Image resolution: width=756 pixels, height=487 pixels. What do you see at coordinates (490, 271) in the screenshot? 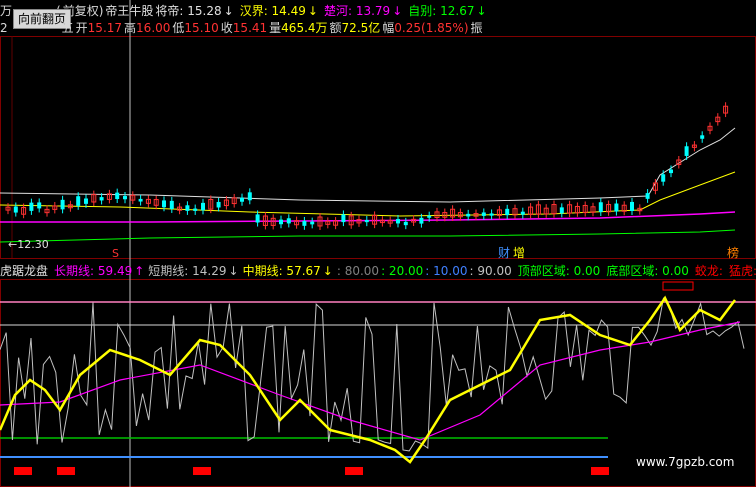
I see `level-90-value: : 90.00` at bounding box center [490, 271].